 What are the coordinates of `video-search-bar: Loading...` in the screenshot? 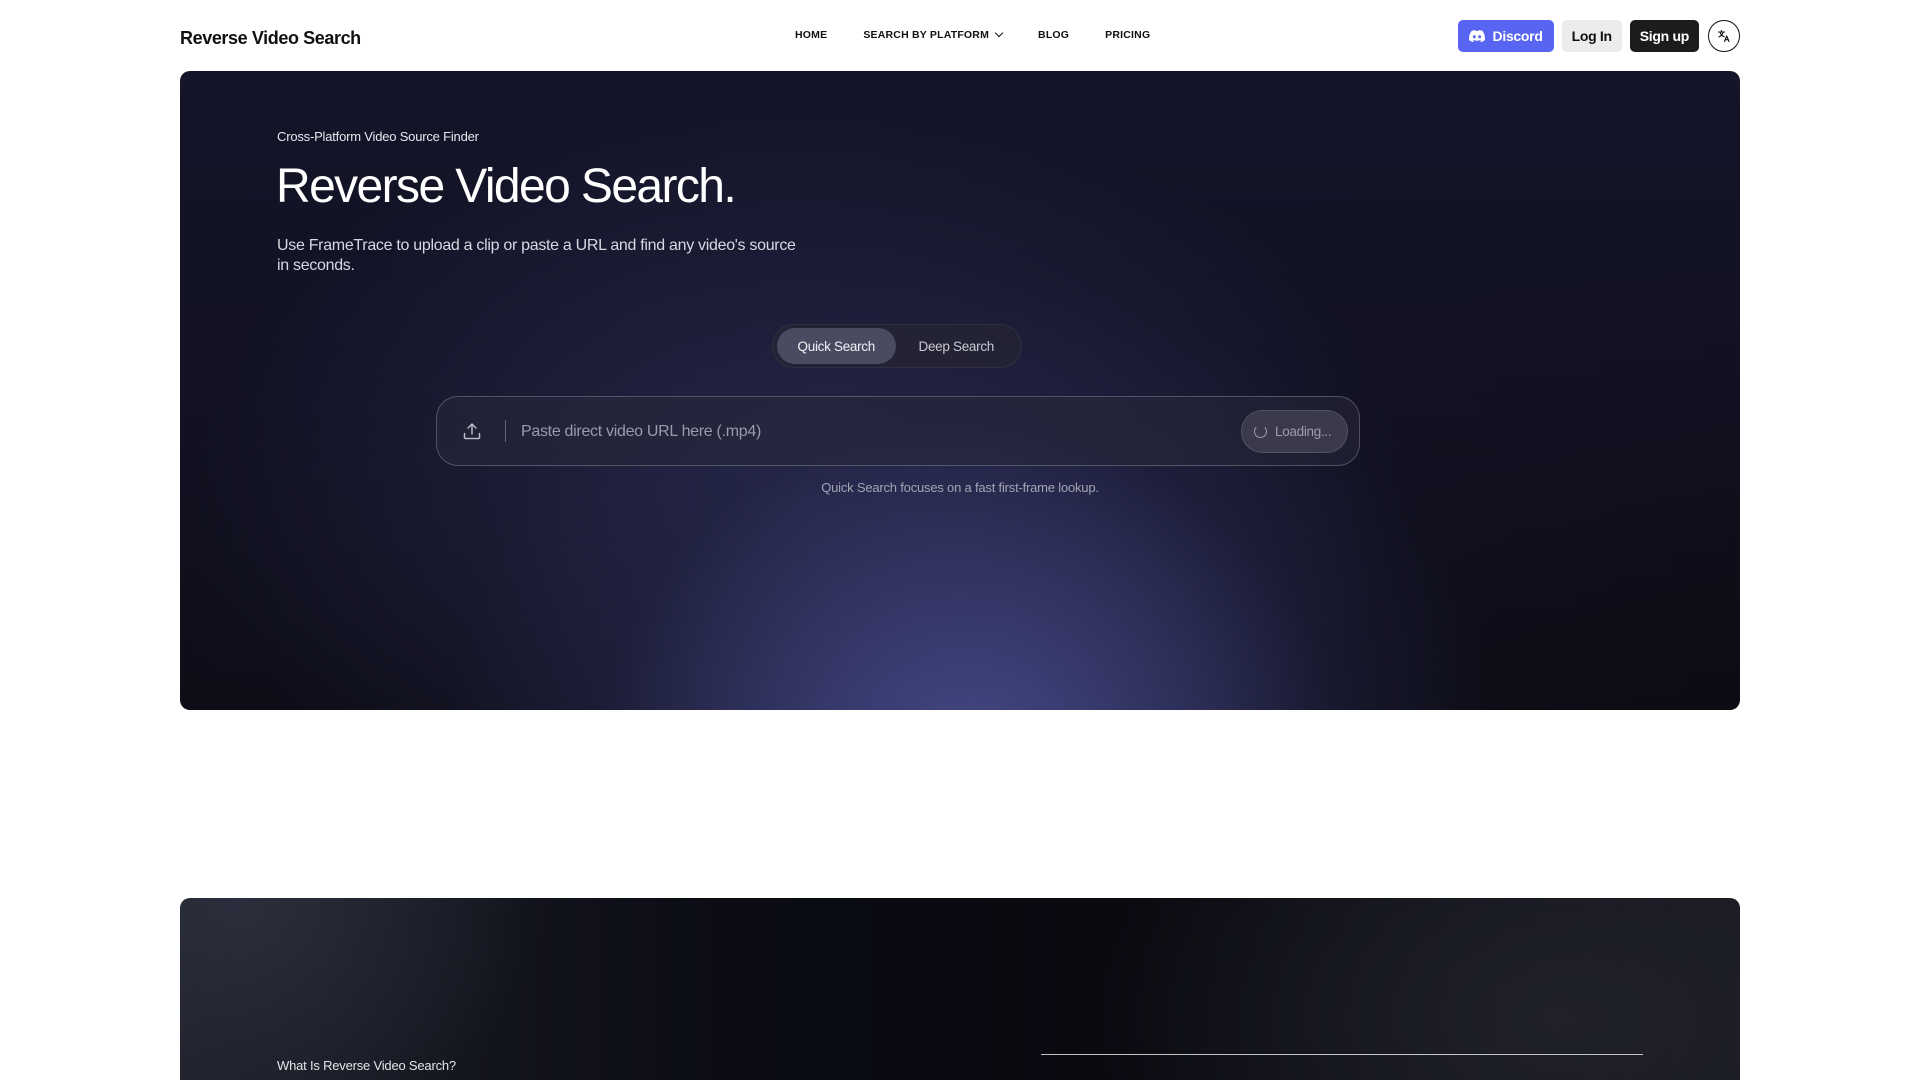 It's located at (898, 431).